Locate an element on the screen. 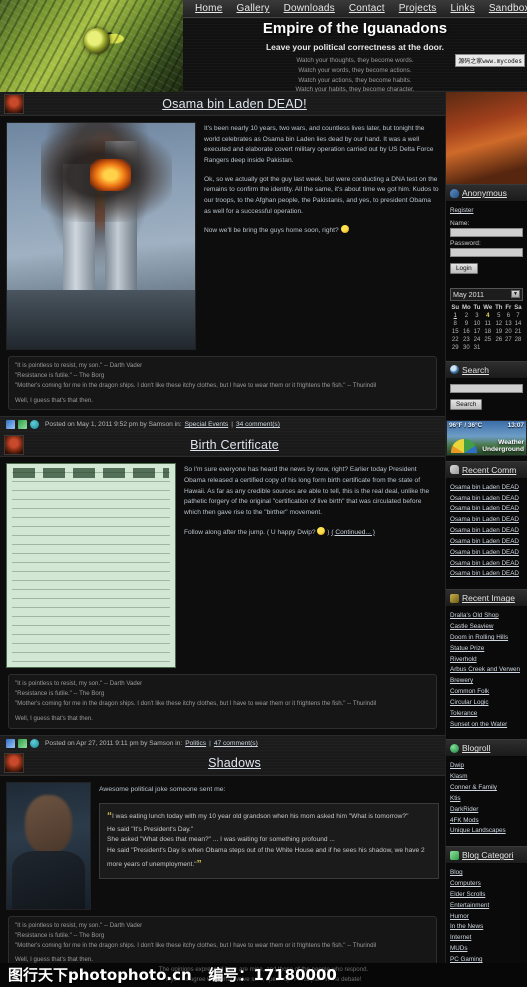 Image resolution: width=527 pixels, height=987 pixels. nav-item-home: Home is located at coordinates (208, 8).